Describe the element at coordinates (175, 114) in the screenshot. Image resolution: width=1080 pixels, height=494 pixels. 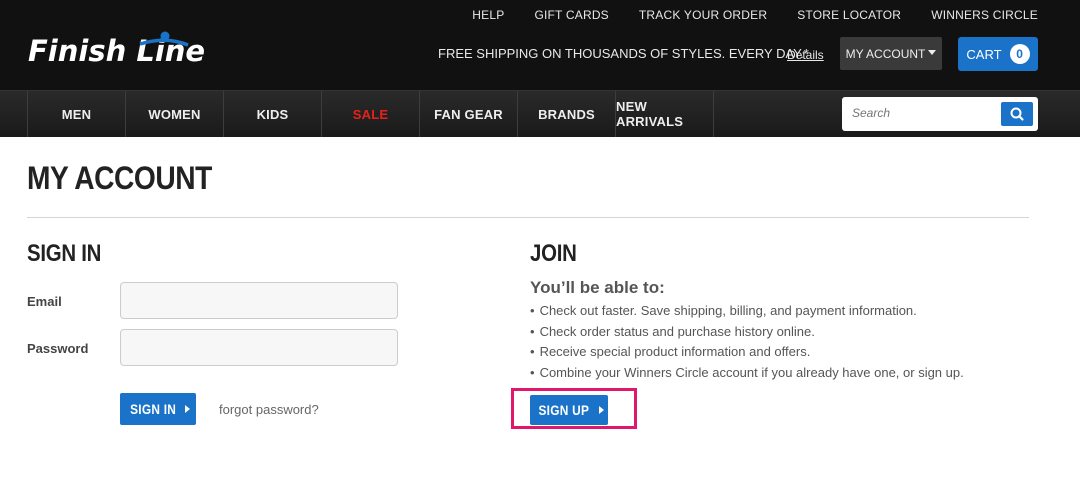
I see `nav-item-women: WOMEN` at that location.